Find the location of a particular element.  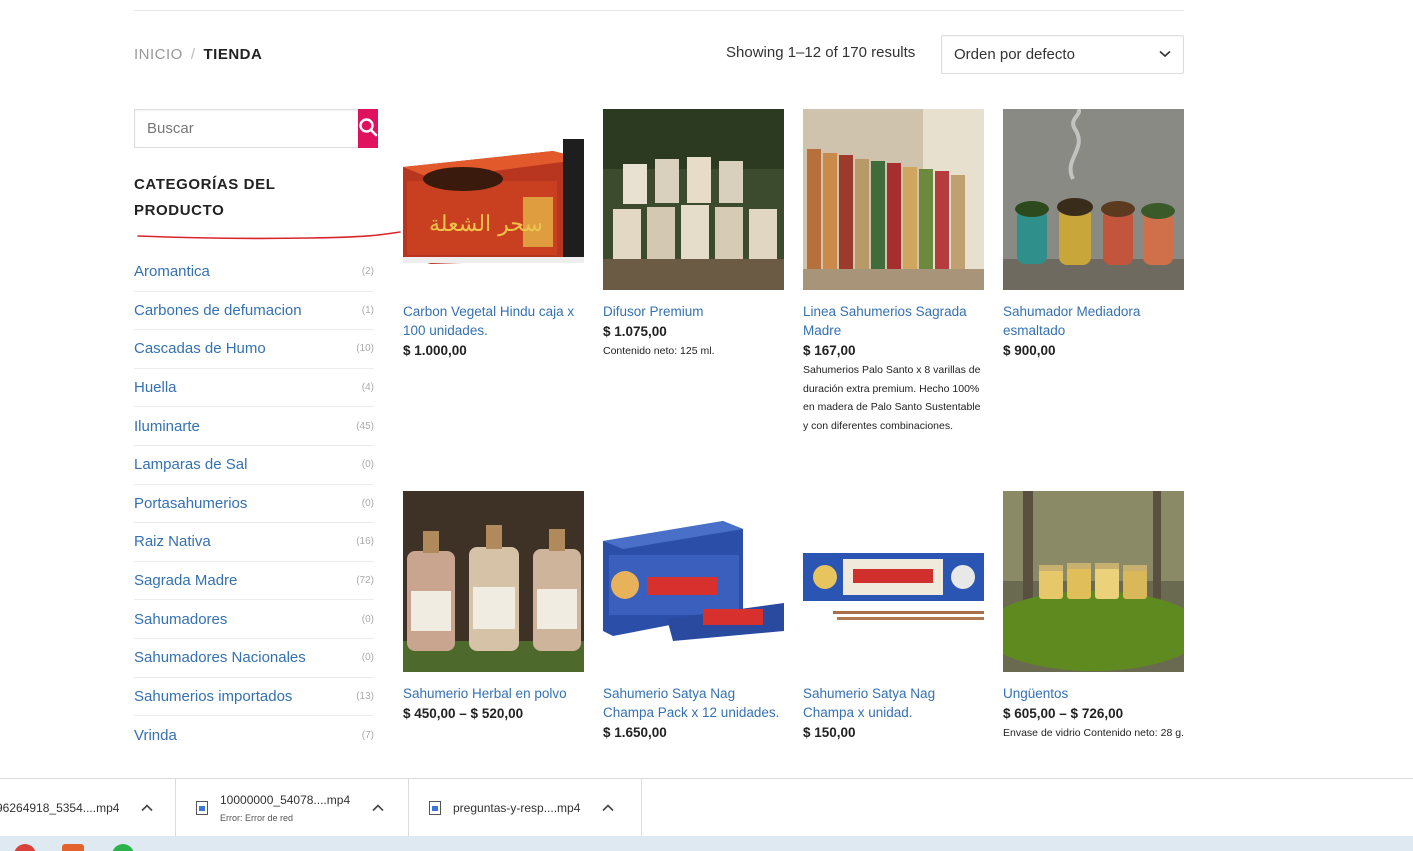

product-title-link: Sahumerio Herbal en polvo is located at coordinates (493, 693).